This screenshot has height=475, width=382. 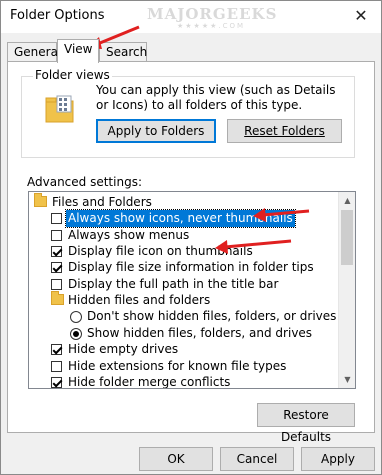 I want to click on tree-item-label: Display file icon on thumbnails, so click(x=160, y=251).